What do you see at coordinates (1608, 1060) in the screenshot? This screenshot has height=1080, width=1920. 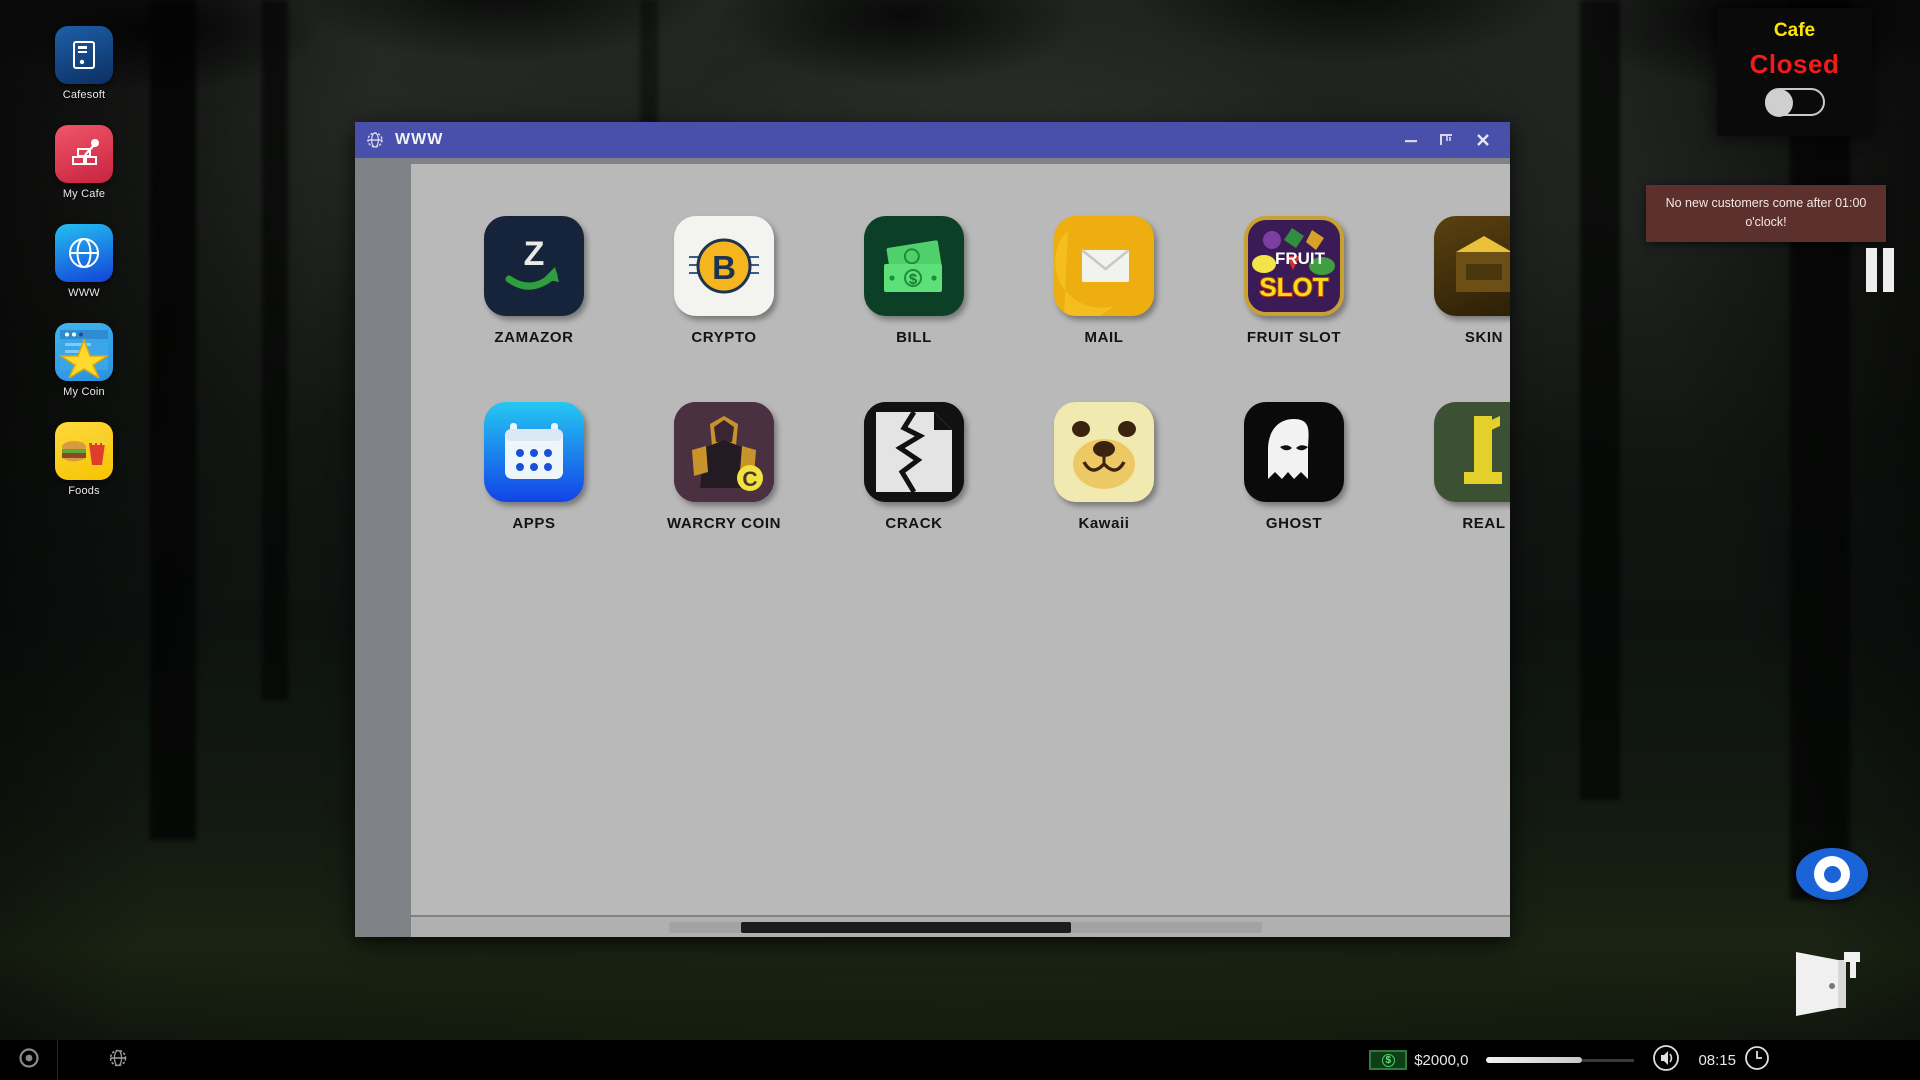 I see `volume-track` at bounding box center [1608, 1060].